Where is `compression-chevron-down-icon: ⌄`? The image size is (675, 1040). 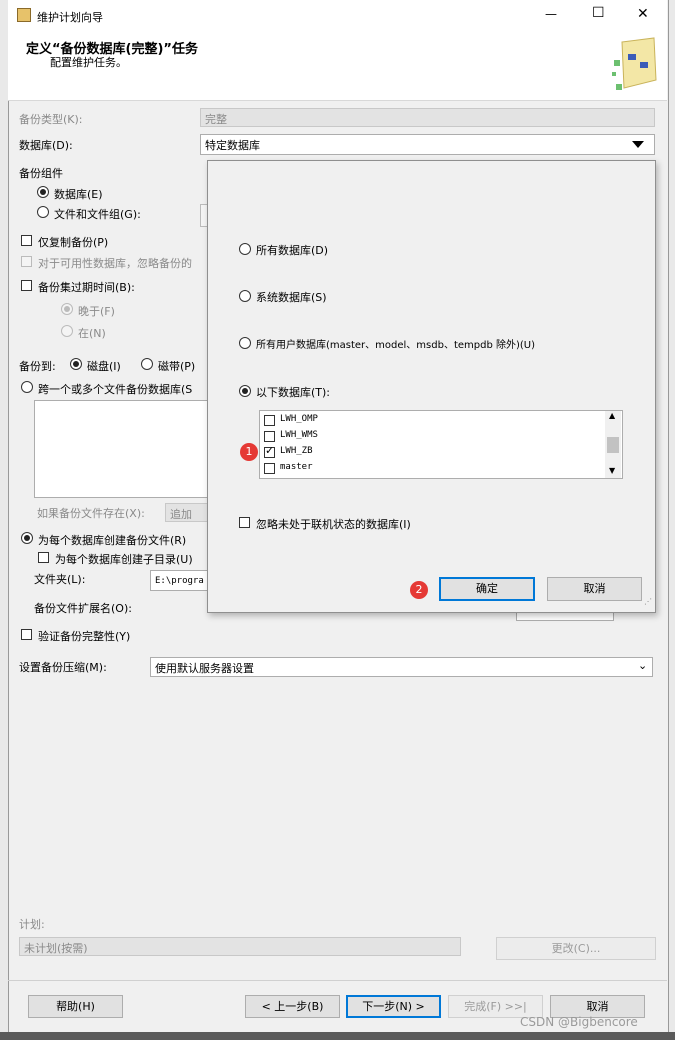
compression-chevron-down-icon: ⌄ is located at coordinates (642, 665).